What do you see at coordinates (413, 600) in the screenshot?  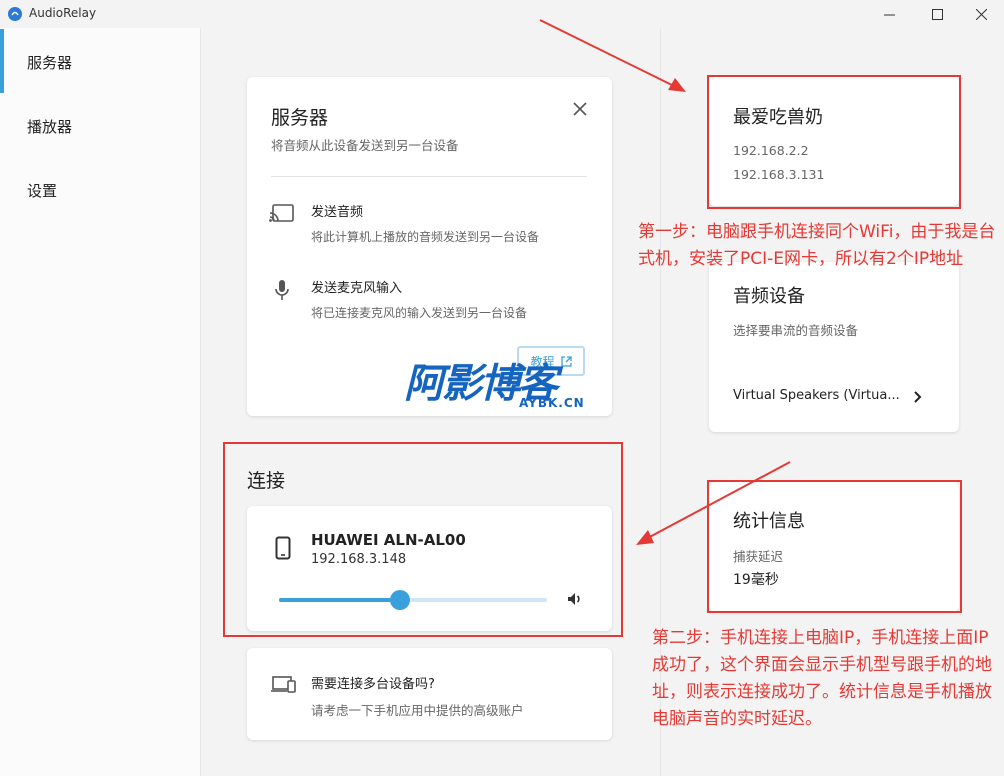 I see `volume-slider` at bounding box center [413, 600].